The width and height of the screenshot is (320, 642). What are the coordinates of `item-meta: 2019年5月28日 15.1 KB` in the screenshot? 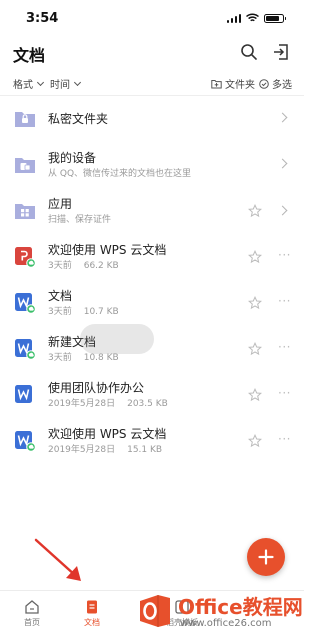 It's located at (105, 448).